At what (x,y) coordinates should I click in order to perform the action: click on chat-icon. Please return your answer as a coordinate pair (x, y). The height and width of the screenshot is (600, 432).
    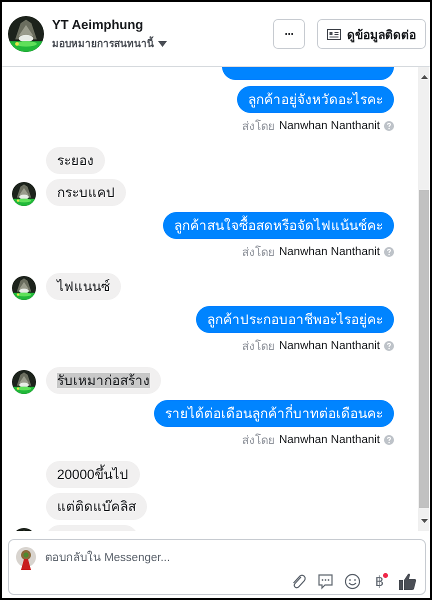
    Looking at the image, I should click on (325, 581).